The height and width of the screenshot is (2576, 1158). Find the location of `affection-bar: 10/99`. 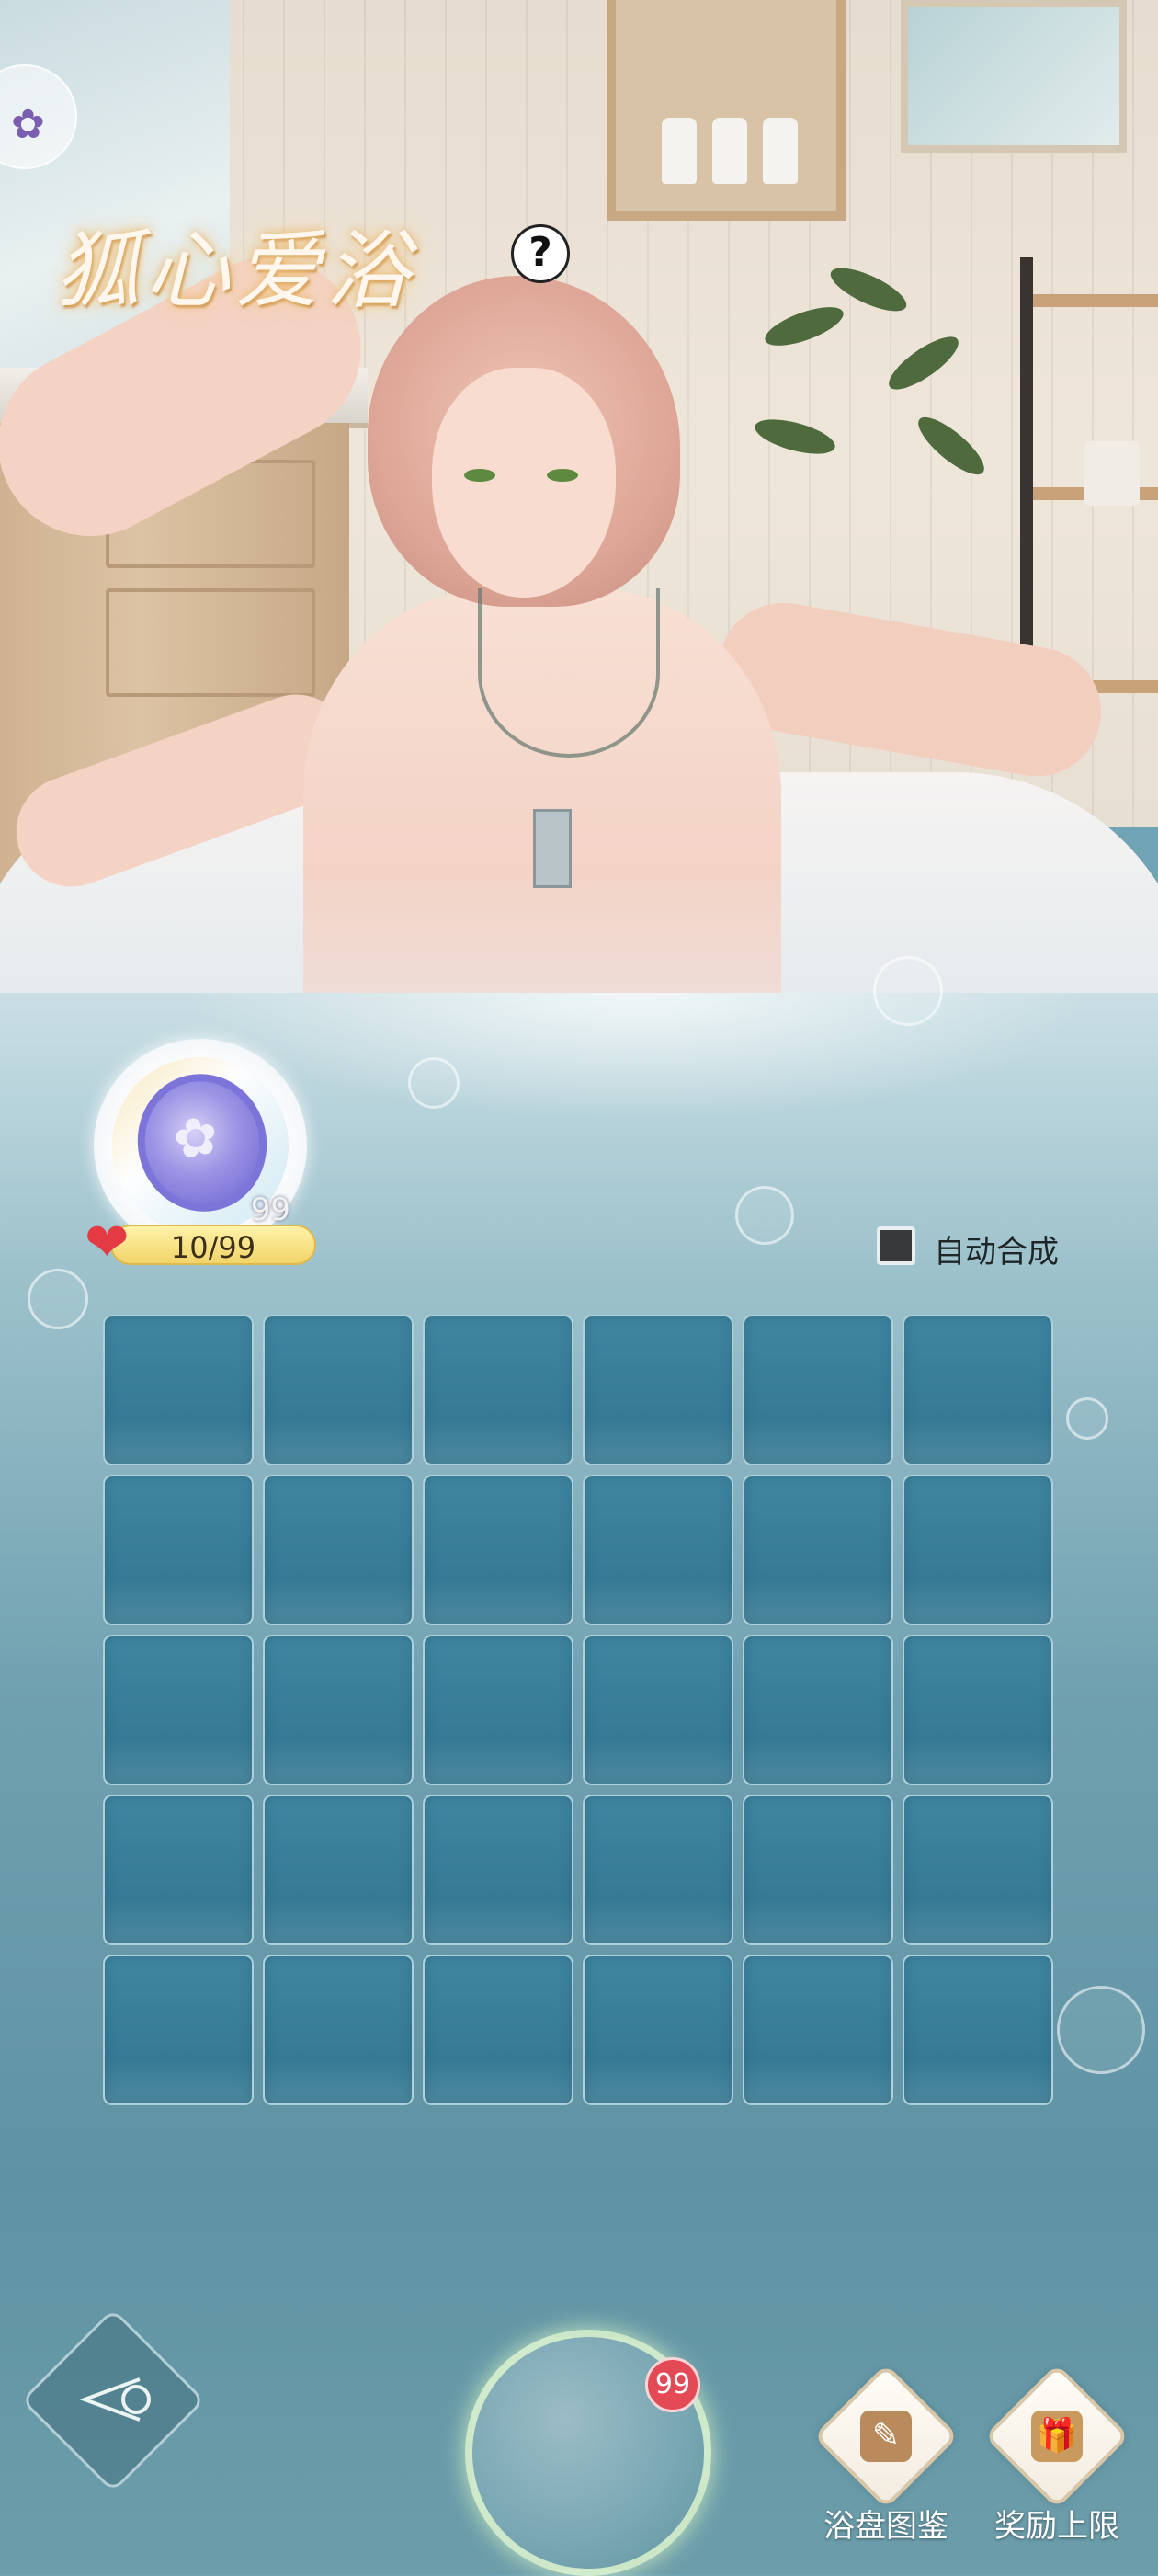

affection-bar: 10/99 is located at coordinates (213, 1245).